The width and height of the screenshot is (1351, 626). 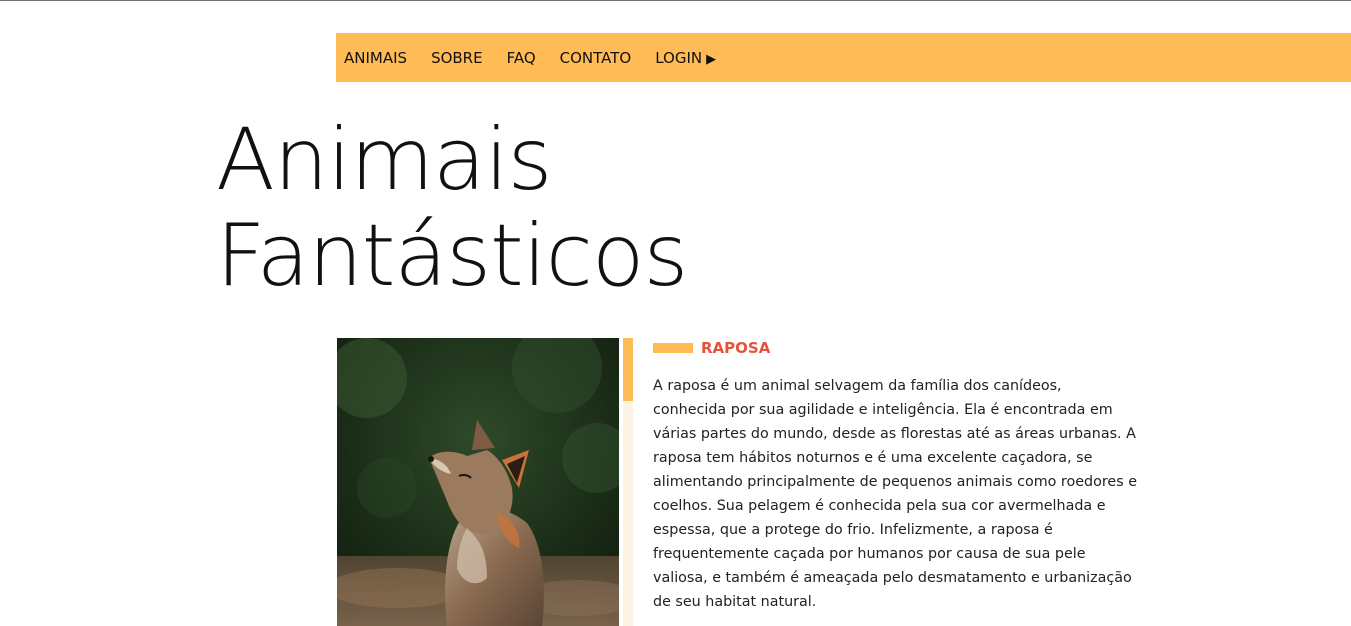 What do you see at coordinates (843, 57) in the screenshot?
I see `main-nav: ANIMAIS SOBRE FAQ CONTATO LOGIN ▶` at bounding box center [843, 57].